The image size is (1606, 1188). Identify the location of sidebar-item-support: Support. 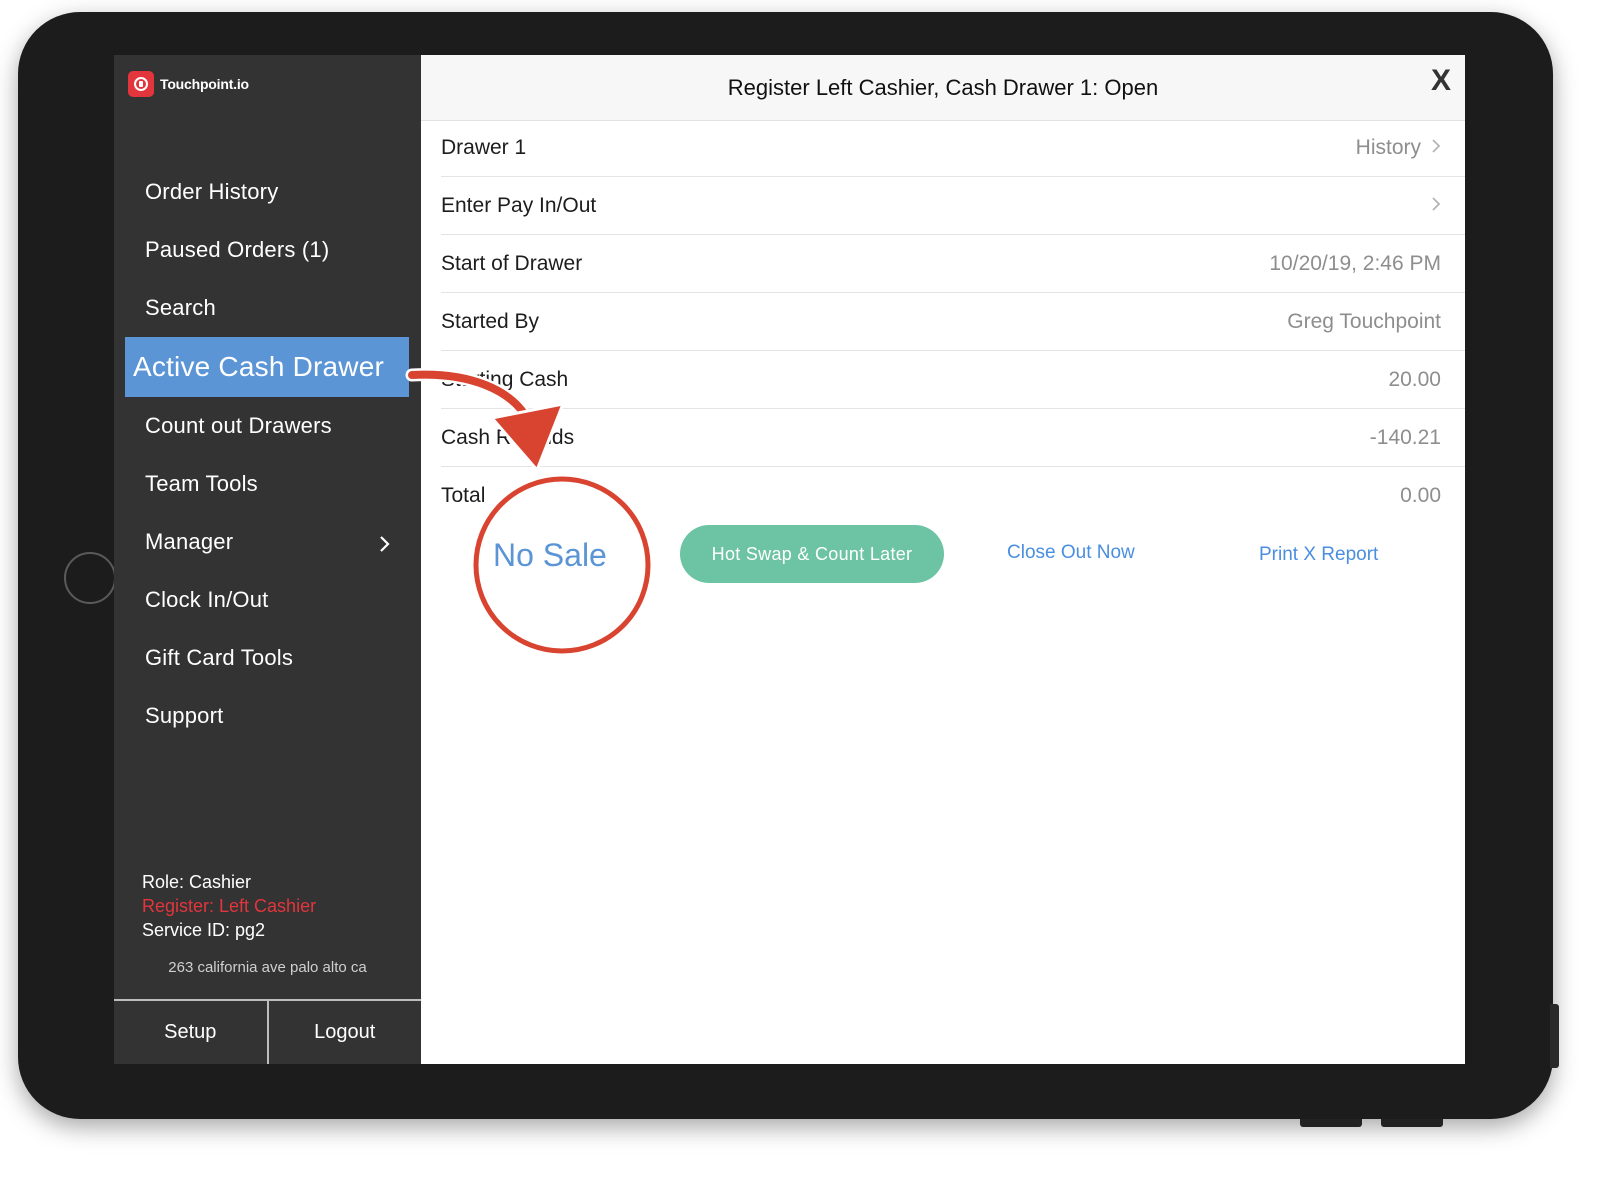
(267, 716).